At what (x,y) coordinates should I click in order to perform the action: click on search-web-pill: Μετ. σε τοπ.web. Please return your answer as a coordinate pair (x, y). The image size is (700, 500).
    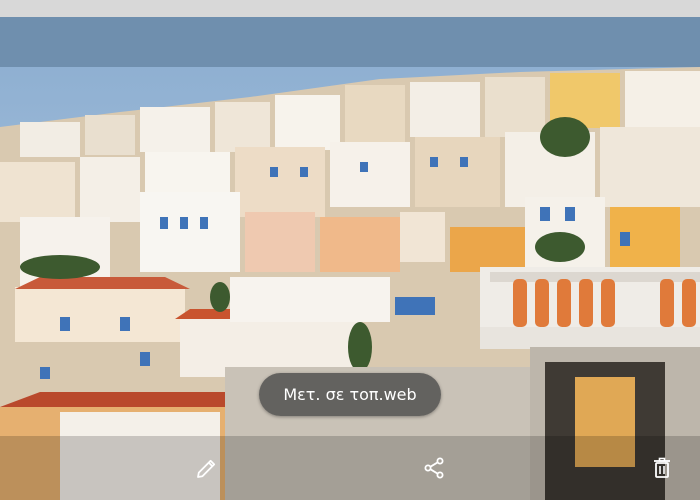
    Looking at the image, I should click on (350, 394).